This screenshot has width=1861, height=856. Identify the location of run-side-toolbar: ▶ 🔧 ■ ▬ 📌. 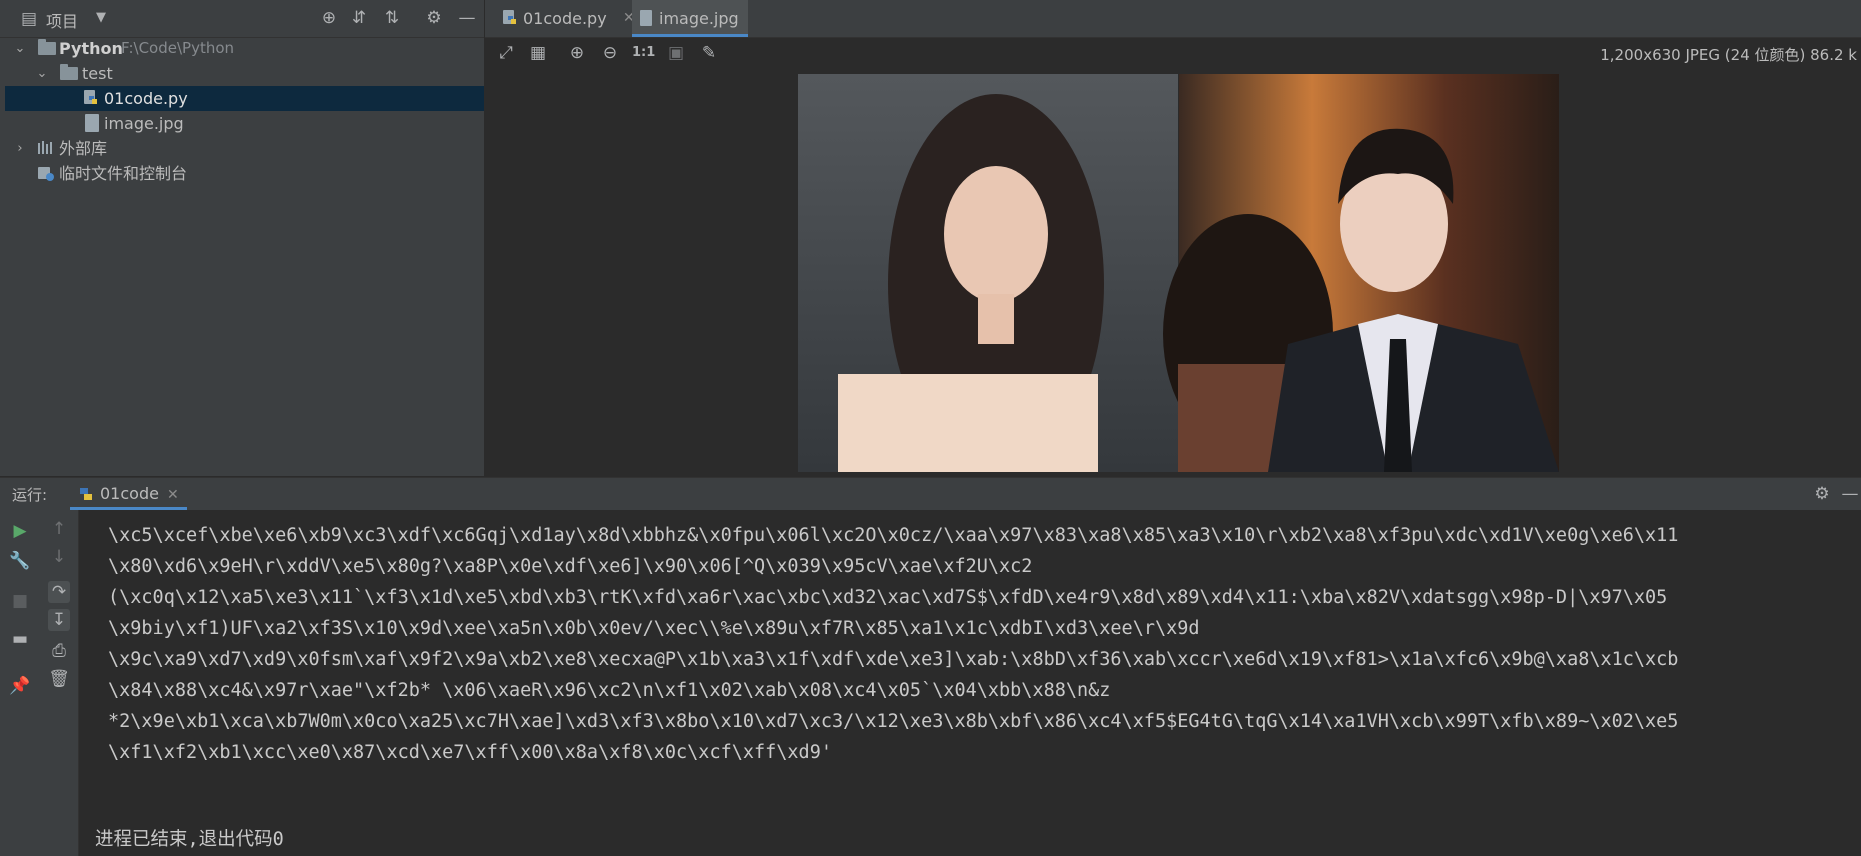
(20, 683).